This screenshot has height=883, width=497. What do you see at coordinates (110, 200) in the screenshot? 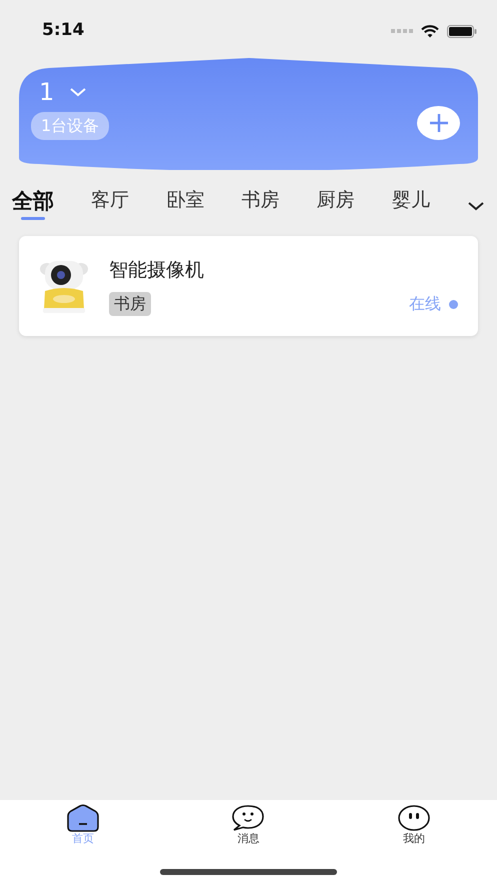
I see `room-tab: 客厅` at bounding box center [110, 200].